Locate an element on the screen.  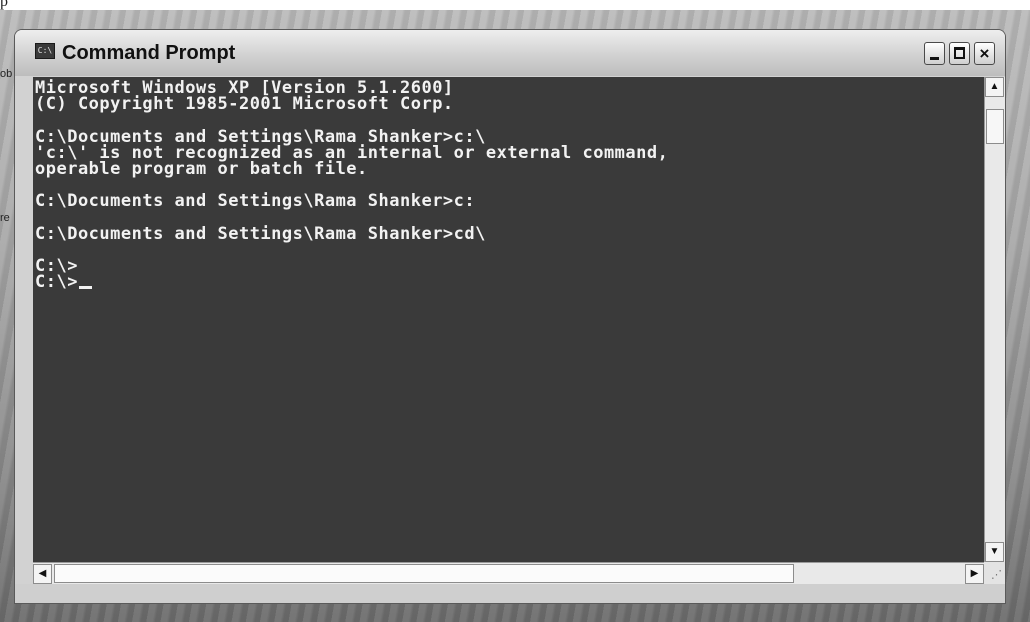
desktop-icon-label-fragment: ob is located at coordinates (6, 74).